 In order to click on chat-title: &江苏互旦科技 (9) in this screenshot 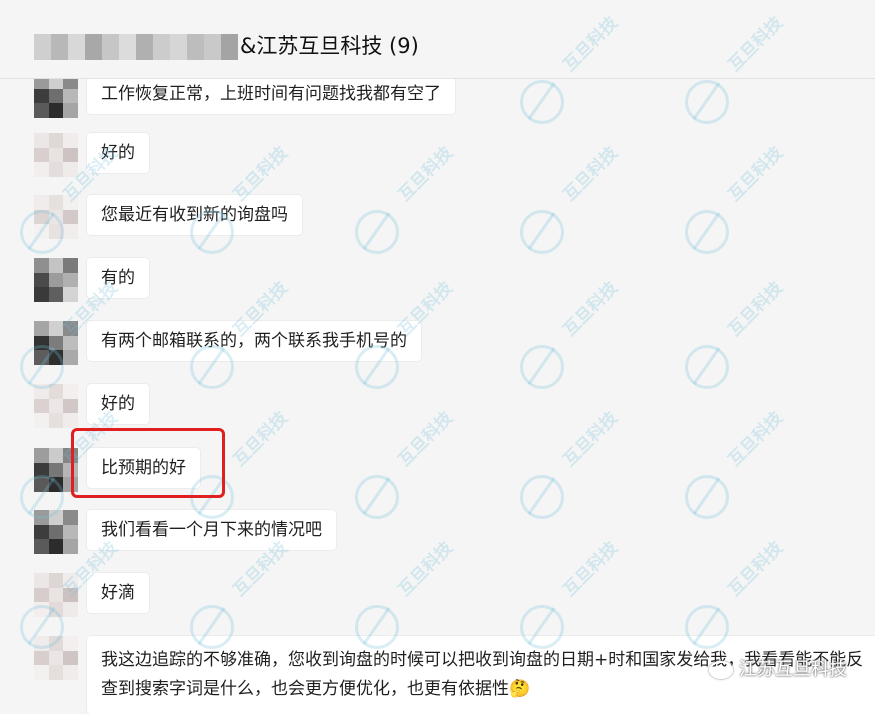, I will do `click(329, 46)`.